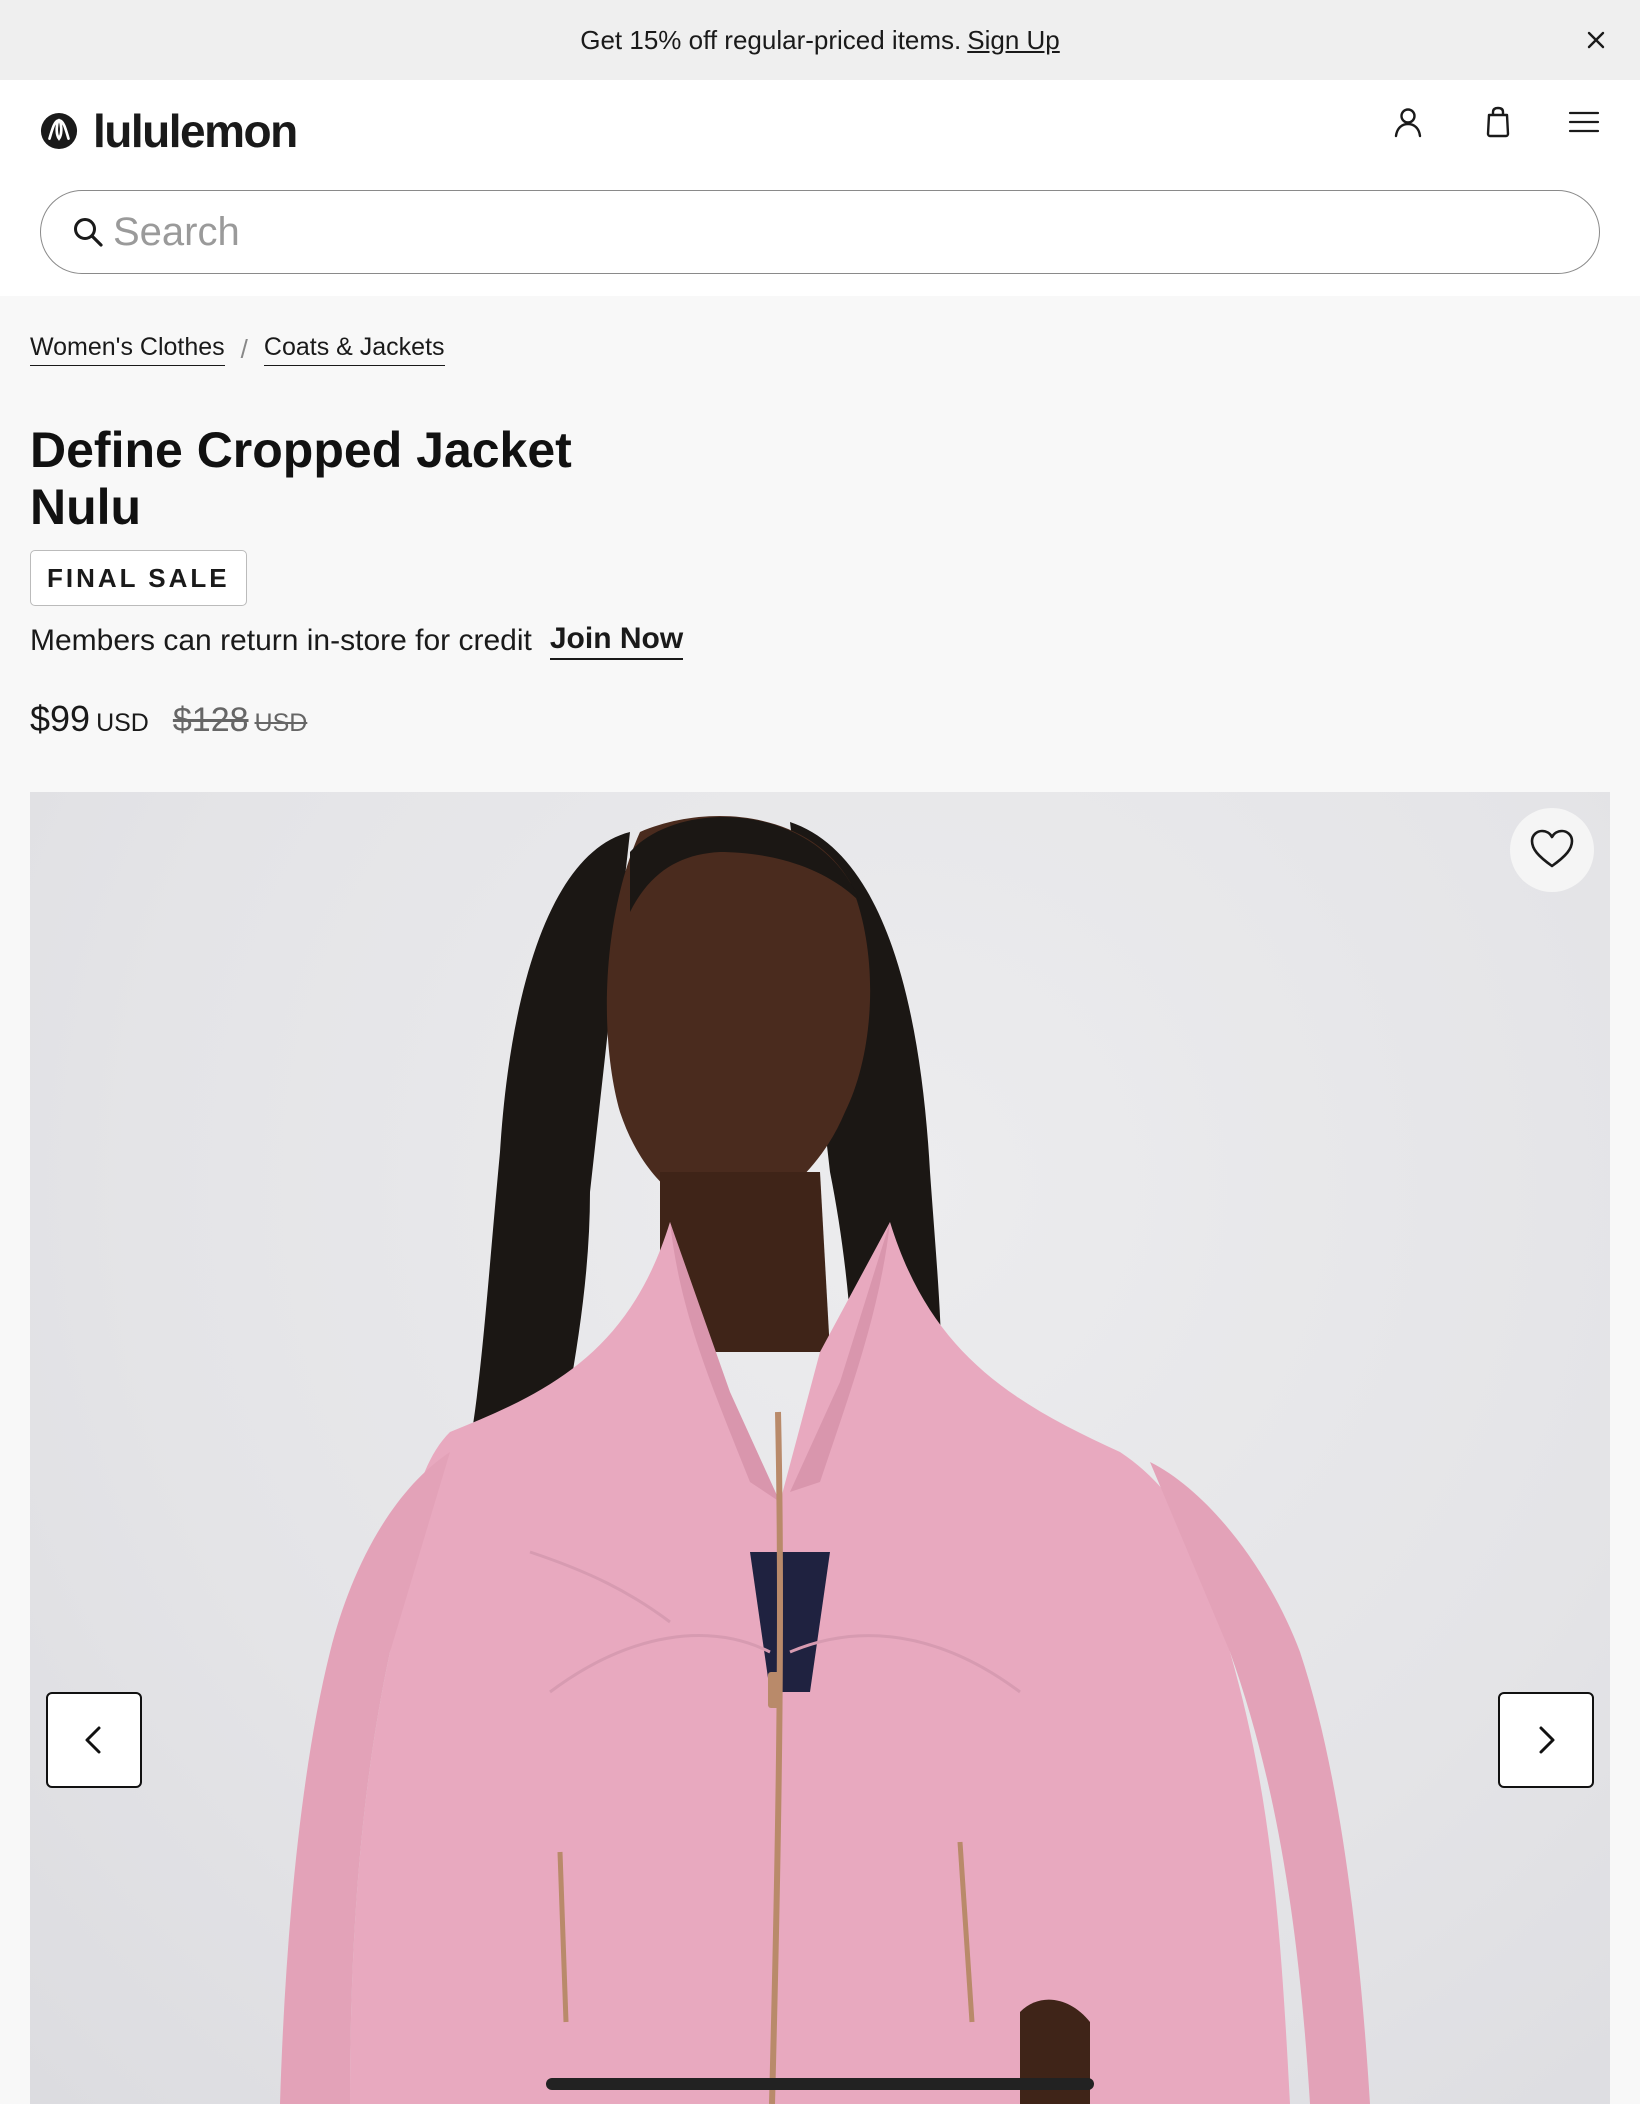 The width and height of the screenshot is (1640, 2104). What do you see at coordinates (122, 723) in the screenshot?
I see `sale-price-currency: USD` at bounding box center [122, 723].